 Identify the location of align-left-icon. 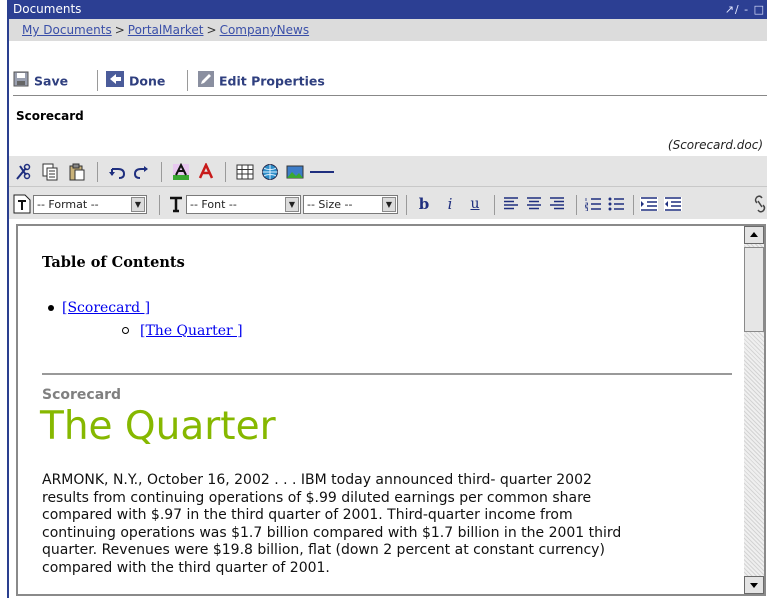
(511, 204).